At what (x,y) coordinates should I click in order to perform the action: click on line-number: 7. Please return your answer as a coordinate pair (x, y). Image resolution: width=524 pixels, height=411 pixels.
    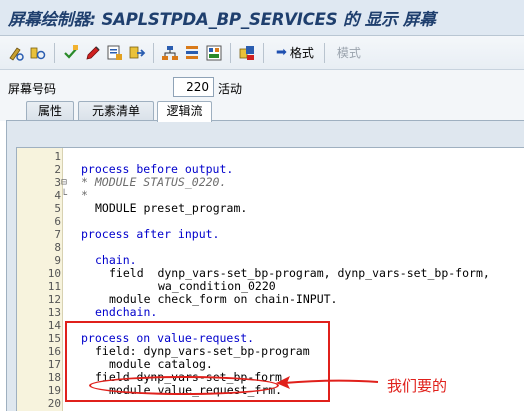
    Looking at the image, I should click on (57, 234).